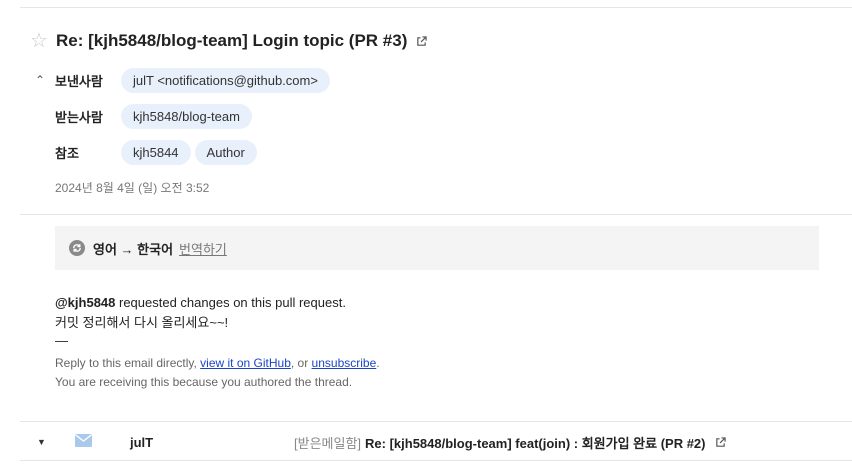  I want to click on chevron-up-icon: ⌃, so click(45, 80).